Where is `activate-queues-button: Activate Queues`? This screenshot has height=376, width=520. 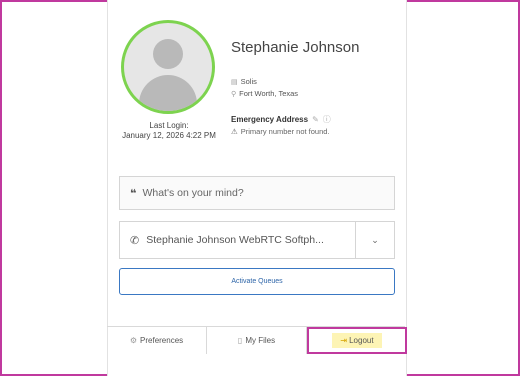 activate-queues-button: Activate Queues is located at coordinates (257, 281).